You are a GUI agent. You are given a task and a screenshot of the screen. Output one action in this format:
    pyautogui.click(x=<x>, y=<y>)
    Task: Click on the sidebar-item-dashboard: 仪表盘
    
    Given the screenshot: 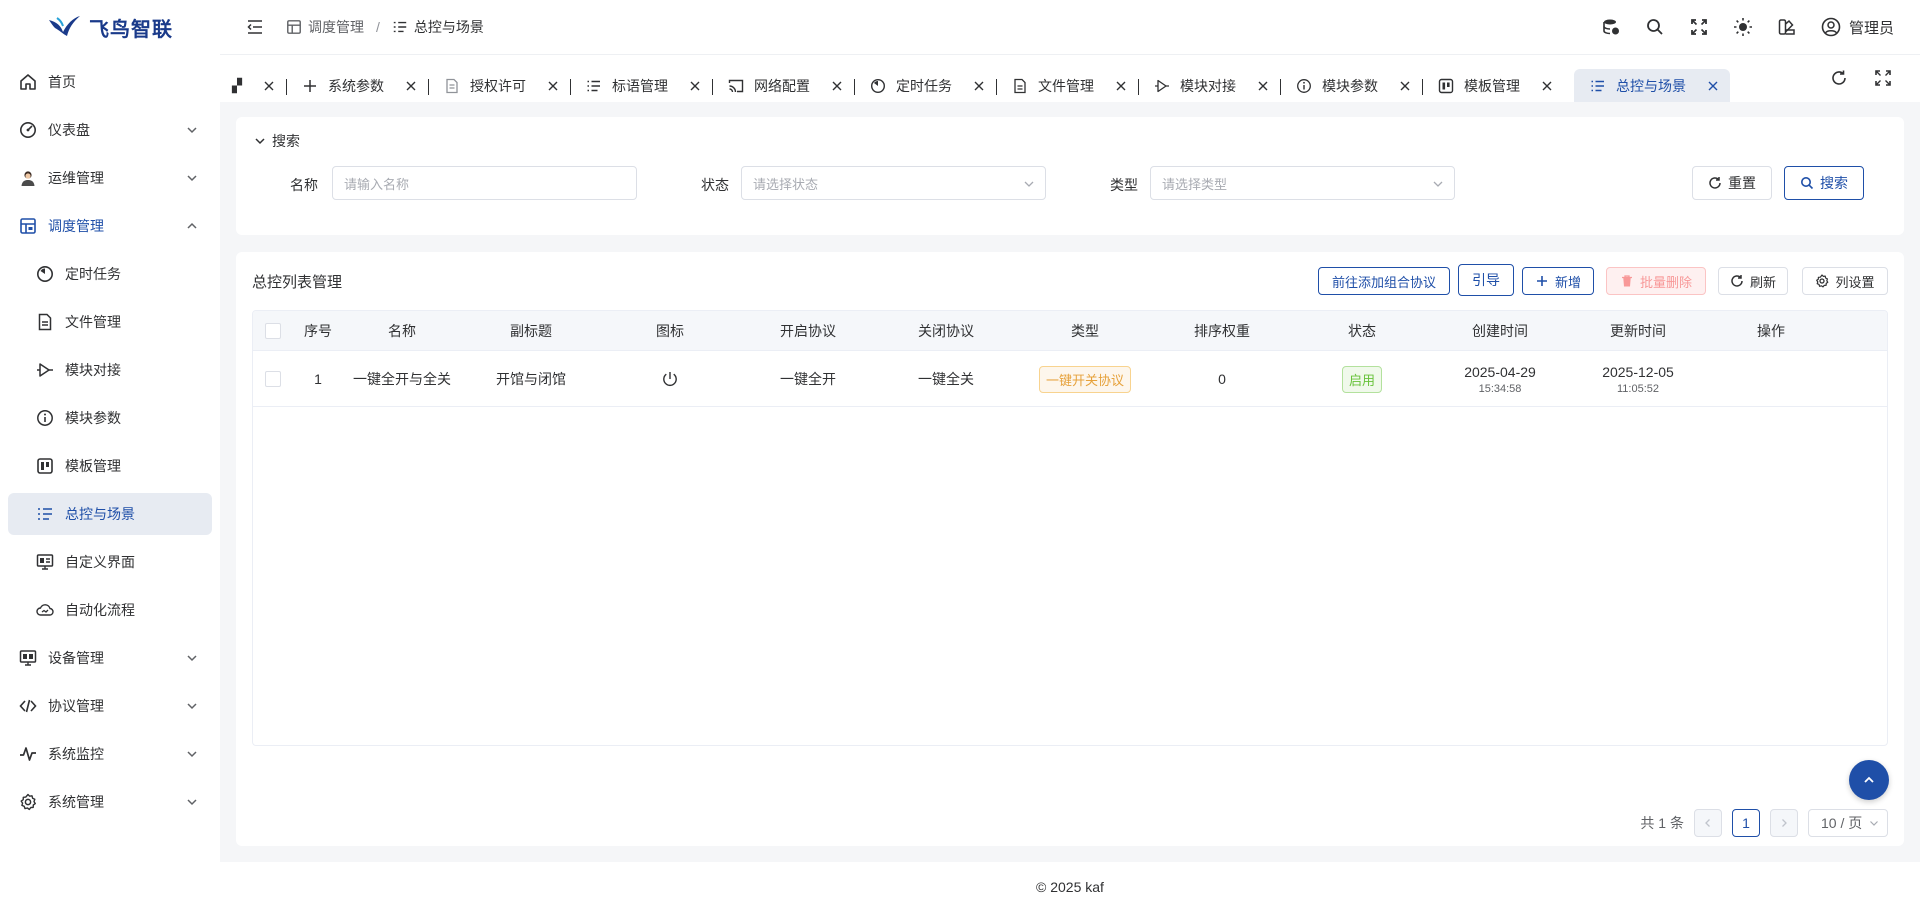 What is the action you would take?
    pyautogui.click(x=110, y=130)
    